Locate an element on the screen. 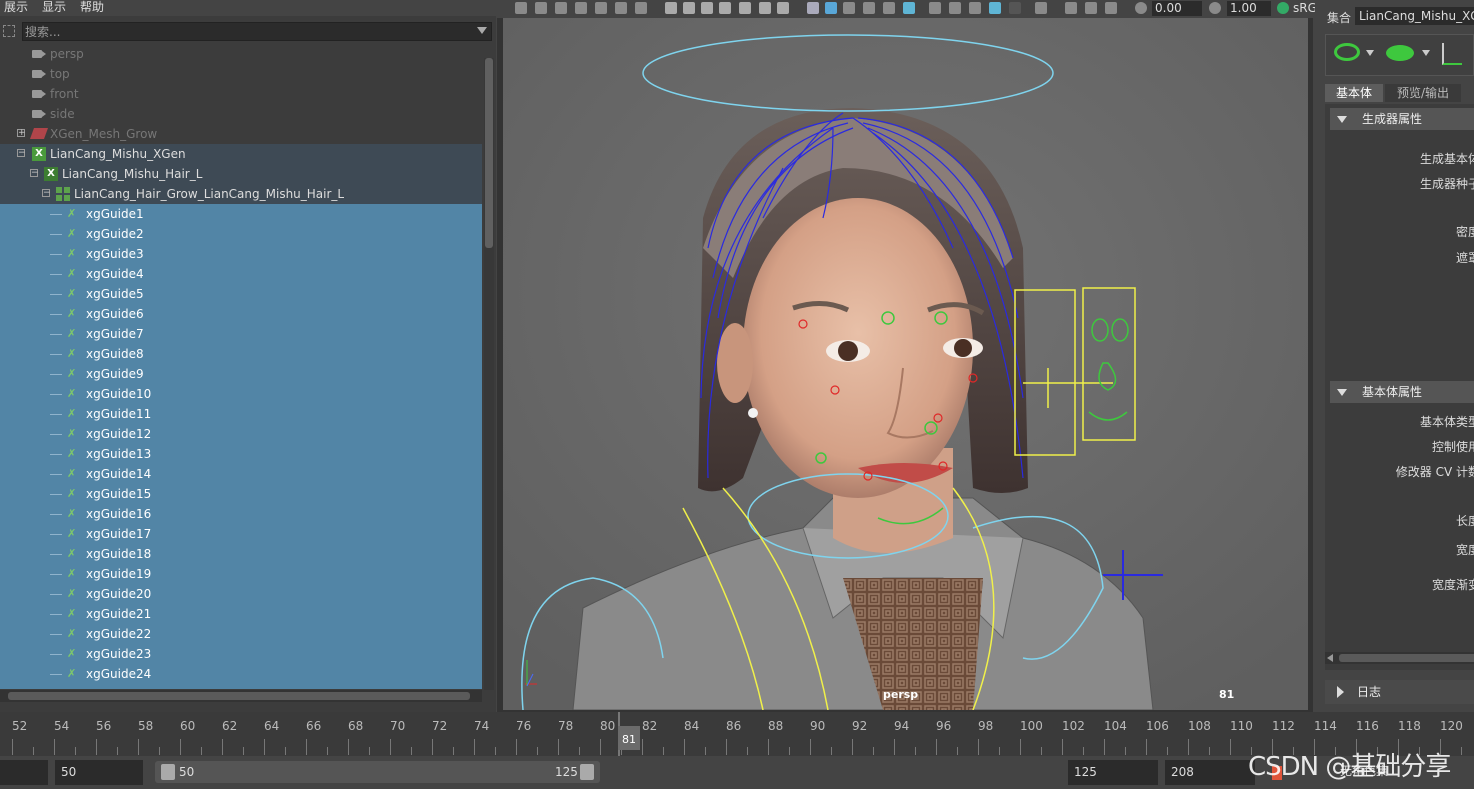 This screenshot has height=789, width=1474. safe-action-icon is located at coordinates (765, 8).